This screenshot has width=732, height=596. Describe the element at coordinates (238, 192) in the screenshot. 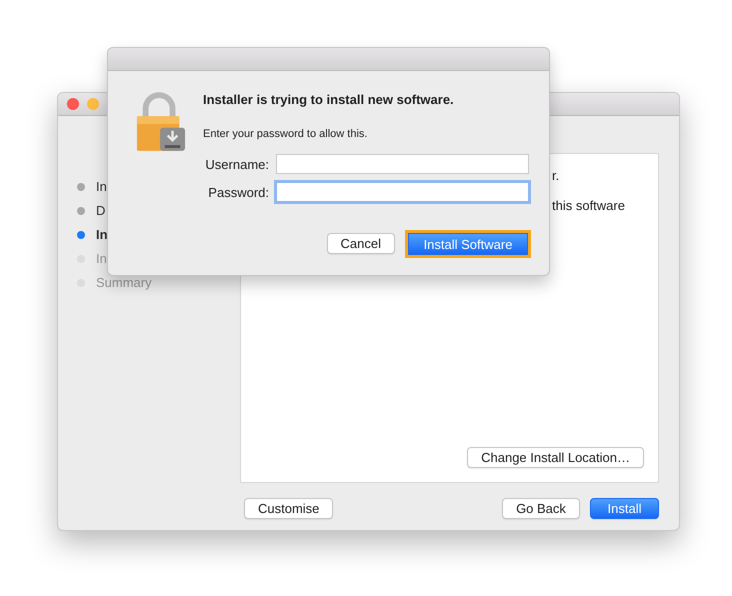

I see `field-label: Password:` at that location.